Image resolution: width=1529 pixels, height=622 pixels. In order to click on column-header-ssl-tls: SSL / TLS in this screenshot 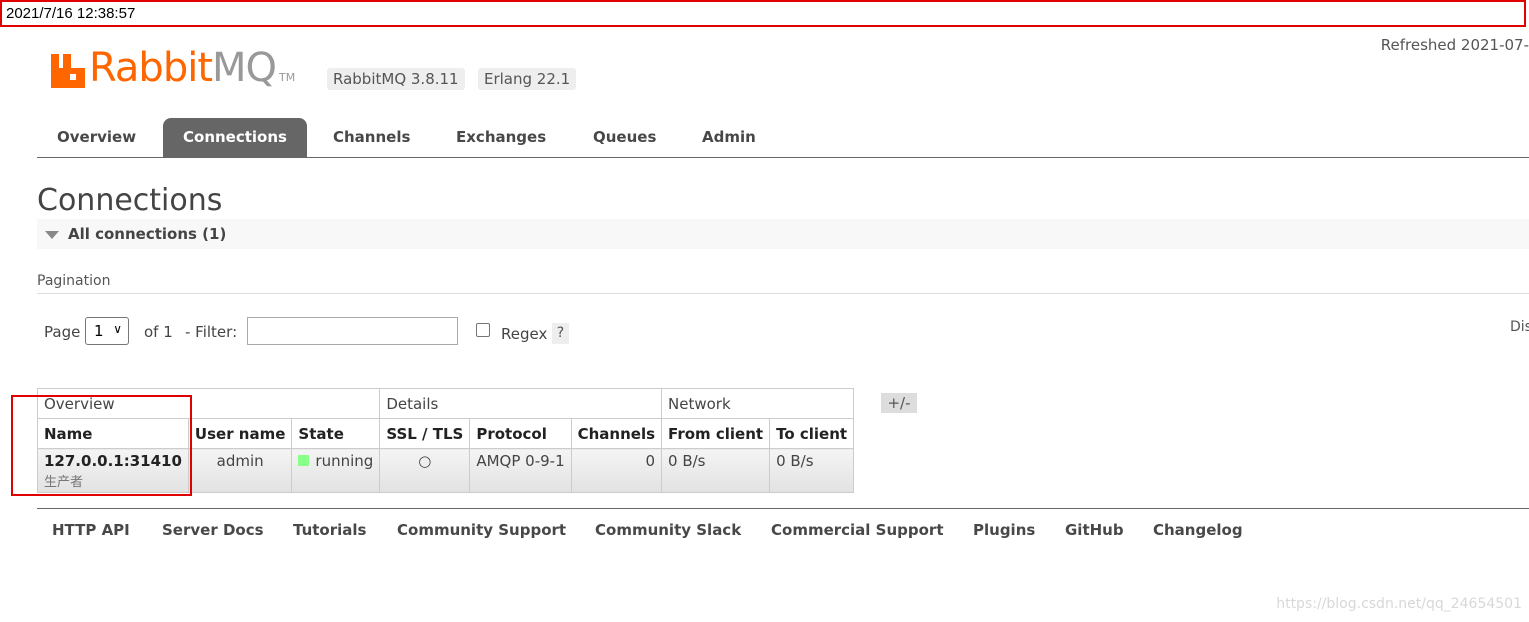, I will do `click(425, 433)`.